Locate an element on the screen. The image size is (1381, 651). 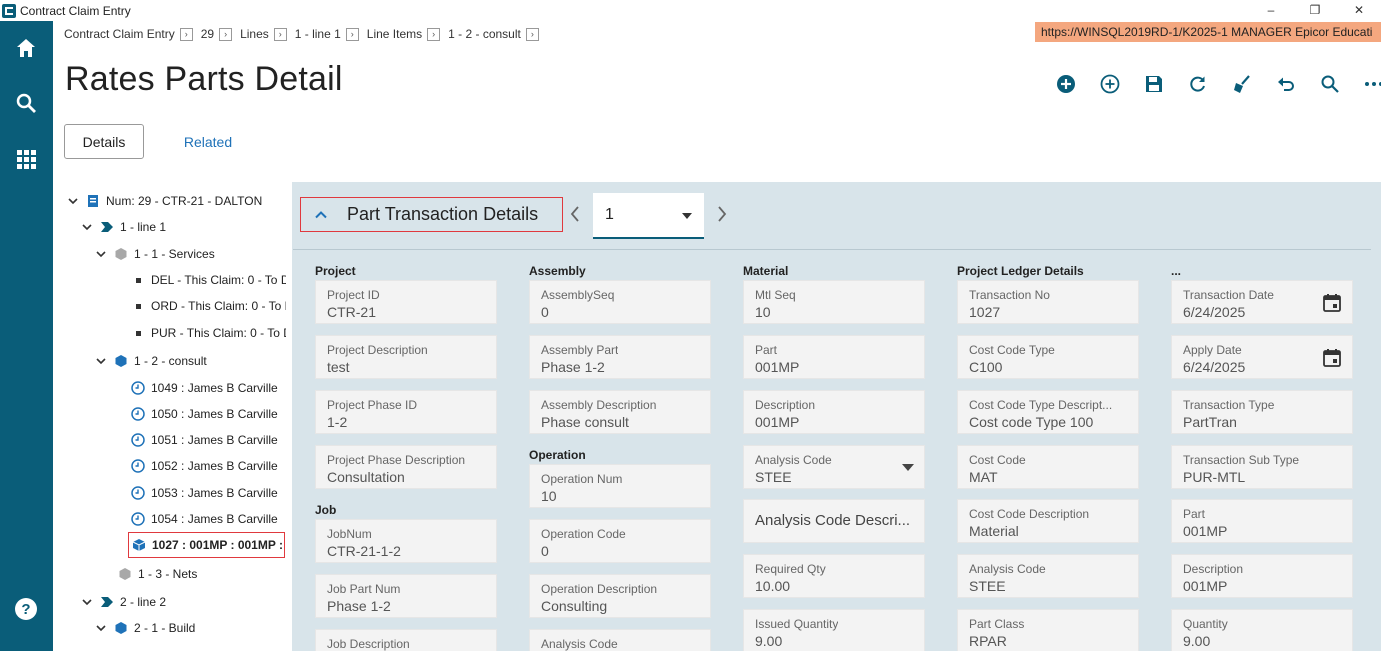
chevron-left-icon is located at coordinates (575, 214).